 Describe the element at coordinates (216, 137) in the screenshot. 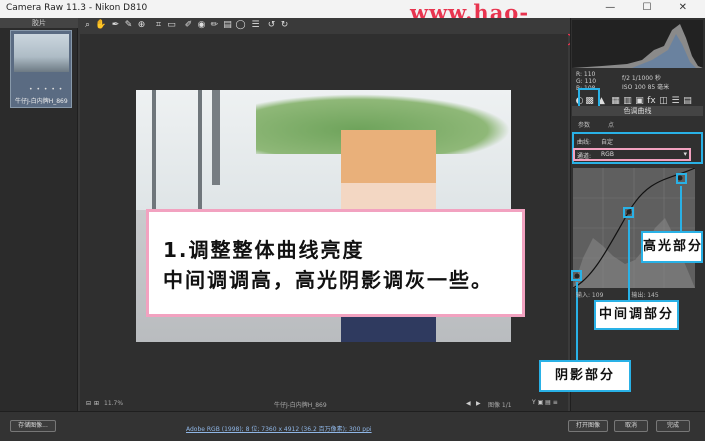

I see `photo-pole` at that location.